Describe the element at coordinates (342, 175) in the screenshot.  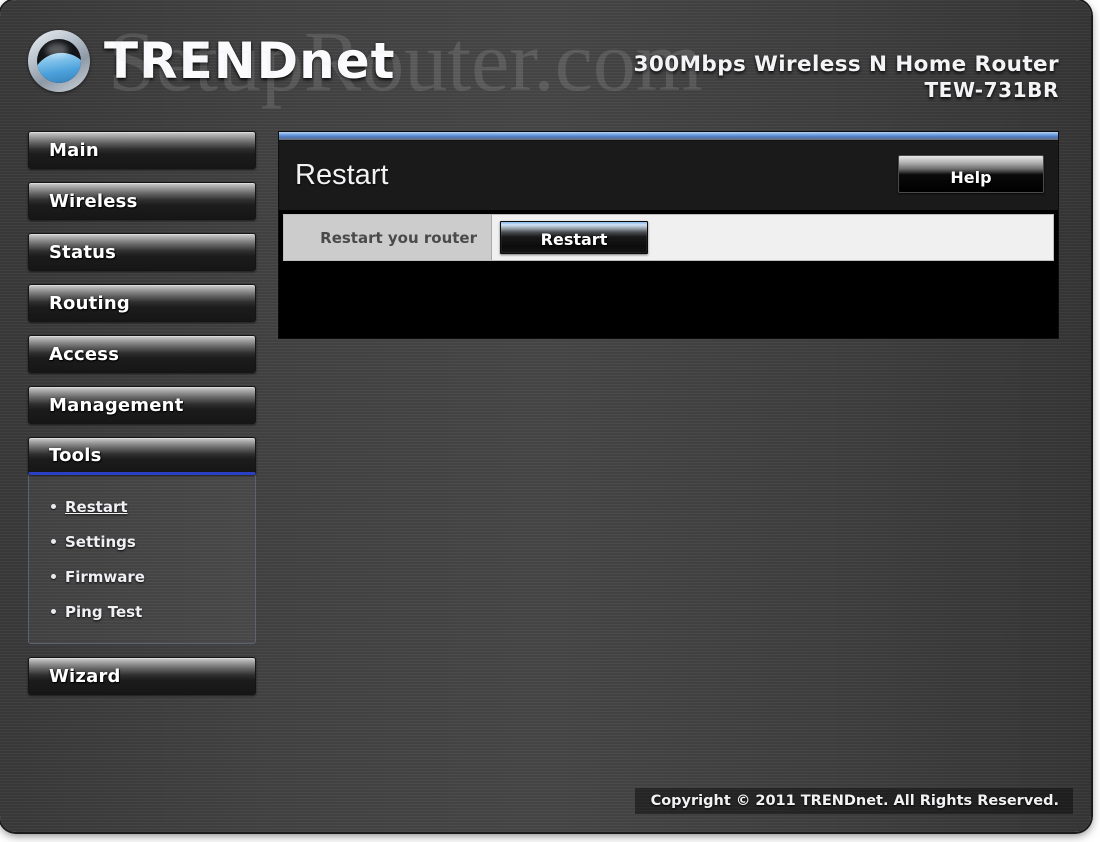
I see `page-title: Restart` at that location.